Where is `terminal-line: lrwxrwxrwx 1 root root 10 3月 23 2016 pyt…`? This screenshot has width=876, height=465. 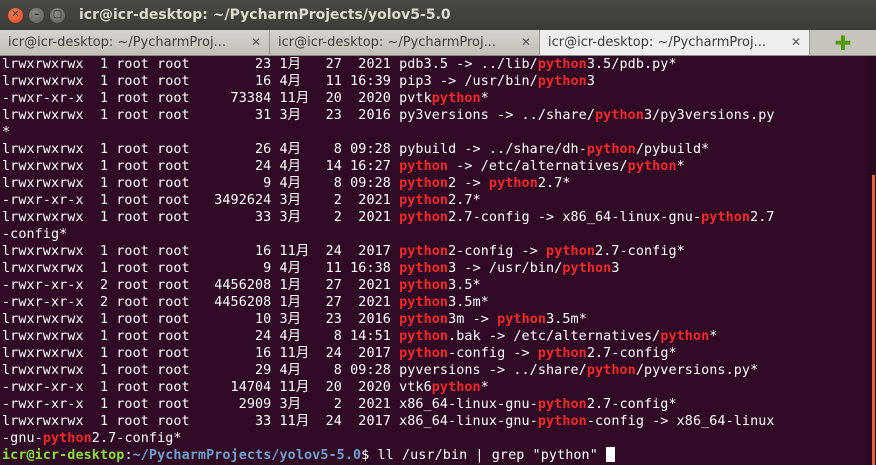
terminal-line: lrwxrwxrwx 1 root root 10 3月 23 2016 pyt… is located at coordinates (294, 319).